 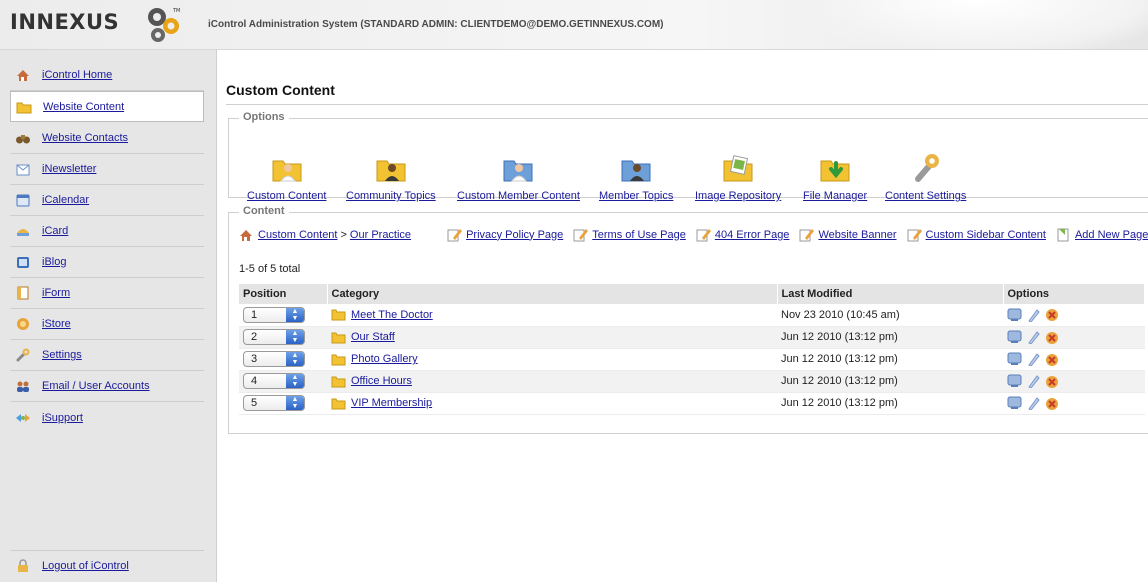 What do you see at coordinates (270, 269) in the screenshot?
I see `result-count: 1-5 of 5 total` at bounding box center [270, 269].